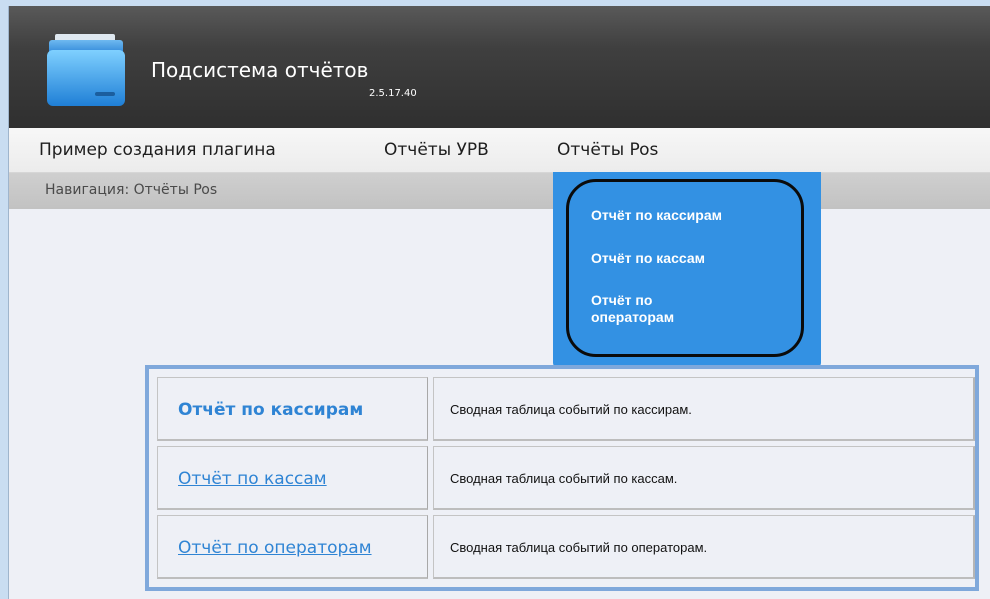 The height and width of the screenshot is (599, 990). I want to click on pos-reports-dropdown, so click(687, 269).